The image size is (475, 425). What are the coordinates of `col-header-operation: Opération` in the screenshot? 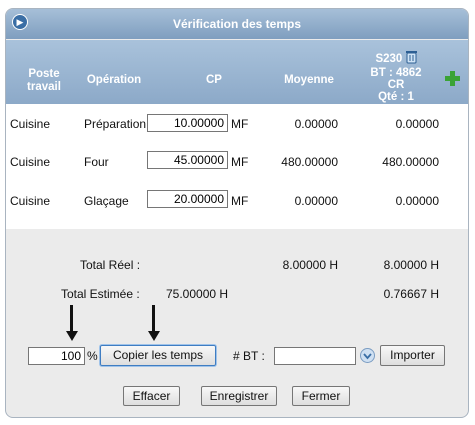 It's located at (114, 80).